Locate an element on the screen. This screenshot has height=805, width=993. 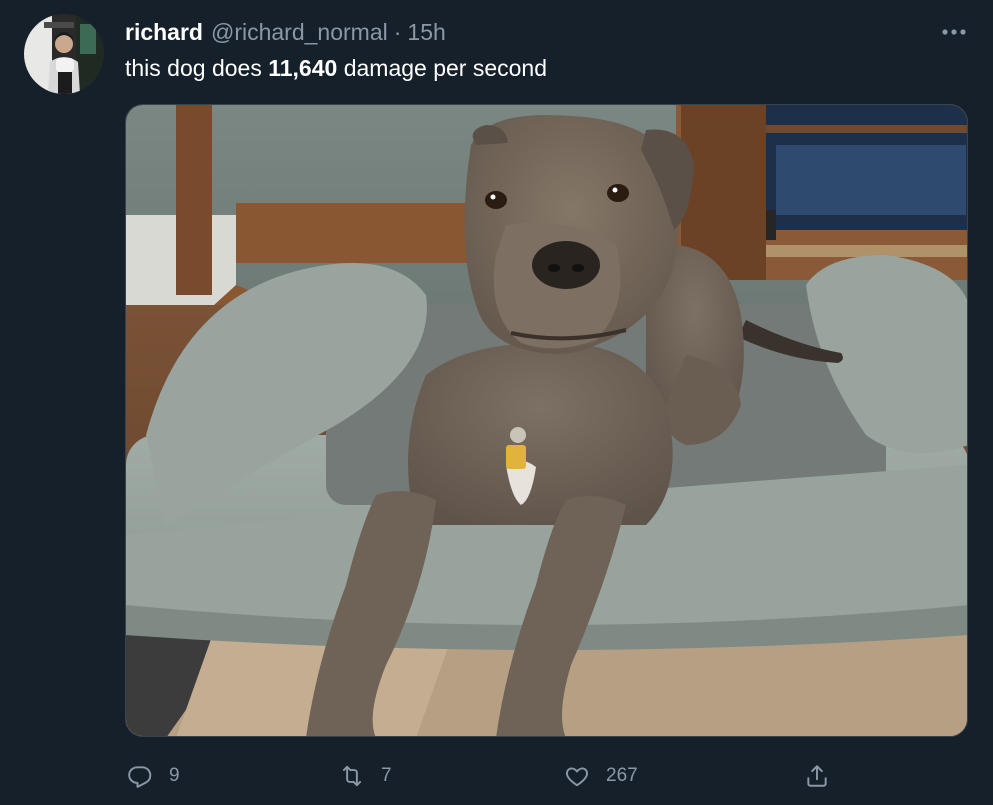
avatar-image is located at coordinates (64, 54).